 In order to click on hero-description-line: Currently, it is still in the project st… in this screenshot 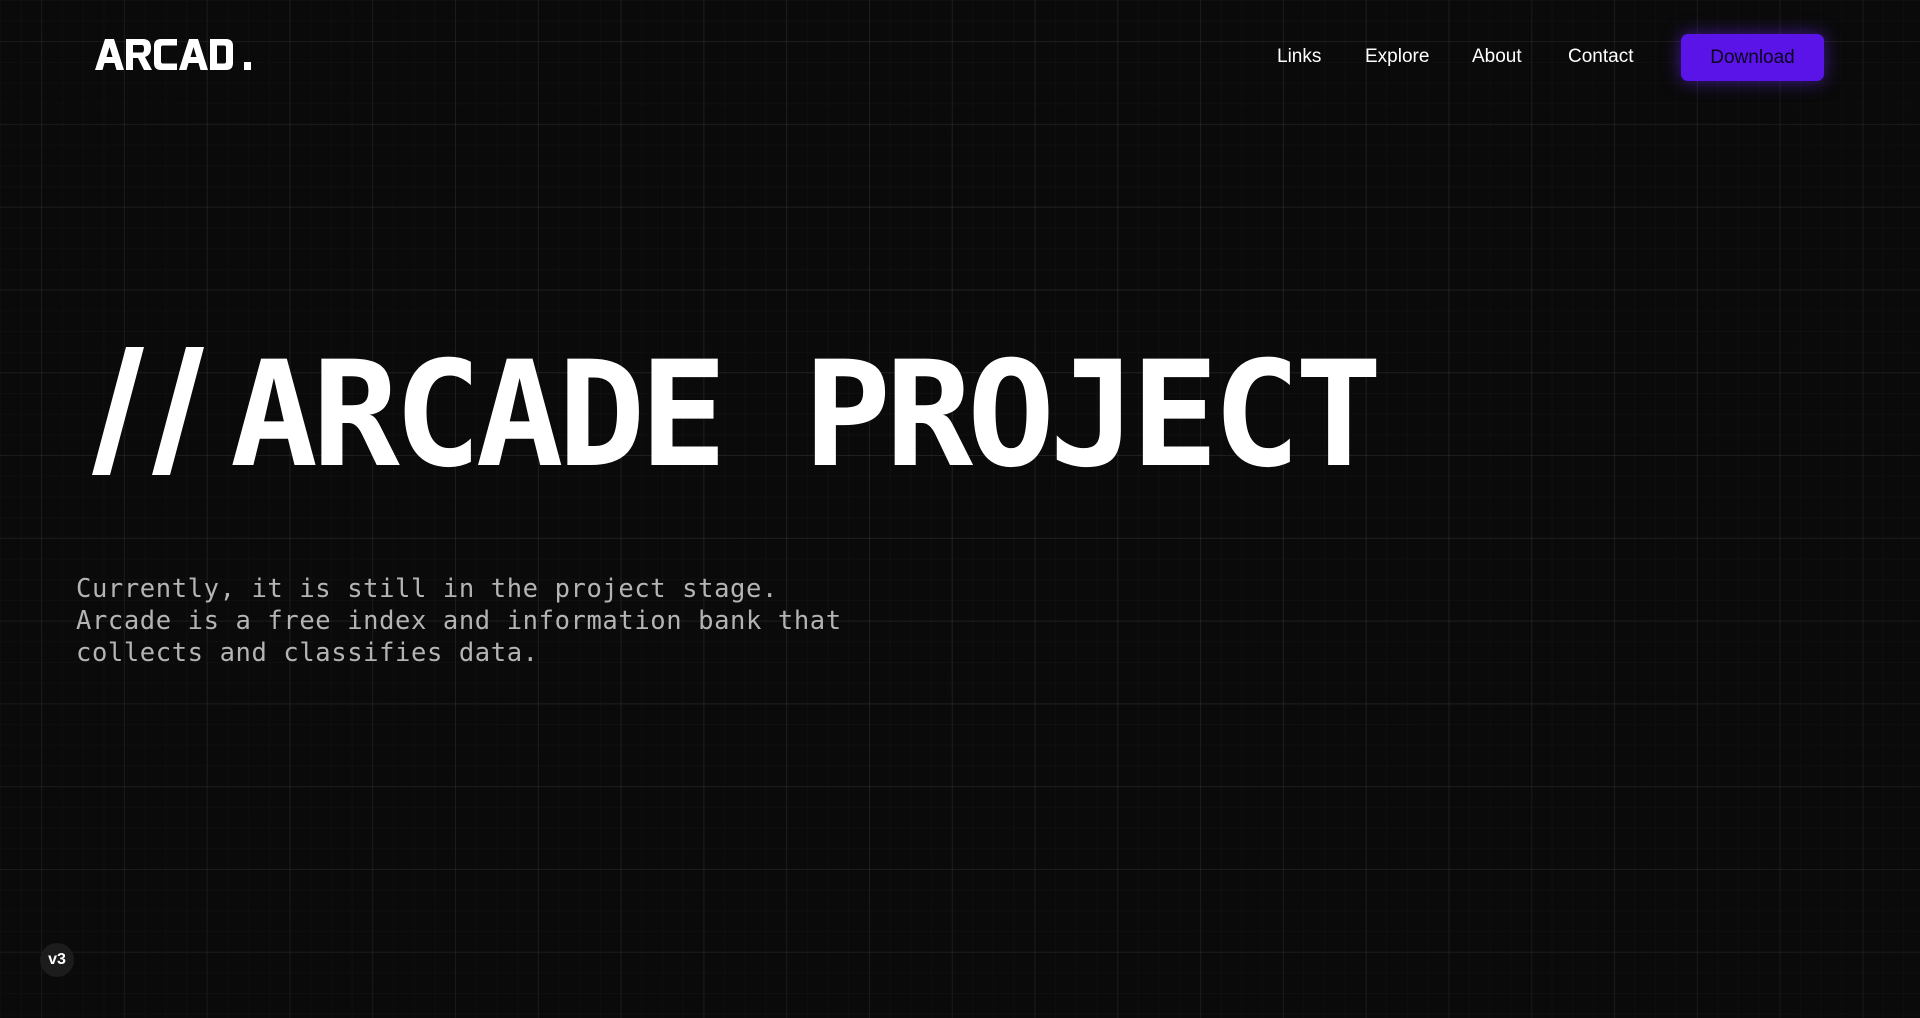, I will do `click(427, 589)`.